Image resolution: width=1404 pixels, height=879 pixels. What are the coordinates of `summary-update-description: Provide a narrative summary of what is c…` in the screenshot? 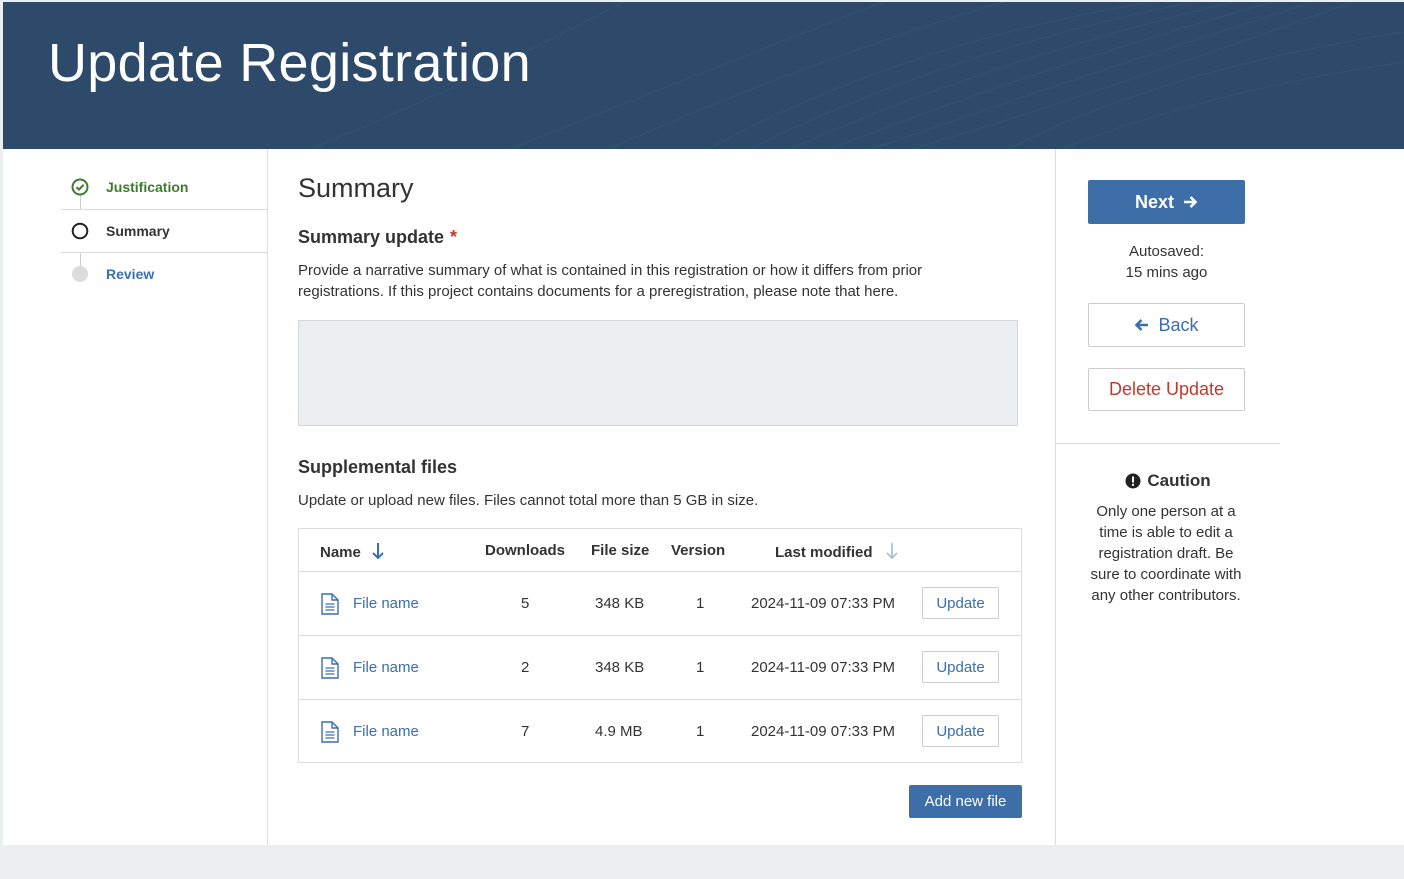 It's located at (610, 281).